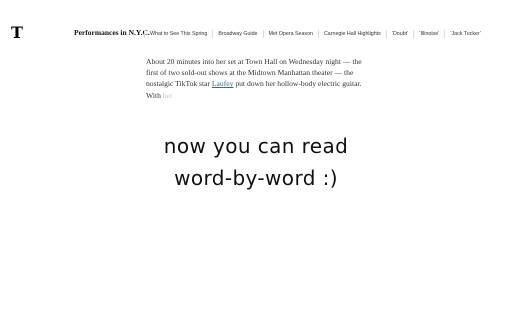  Describe the element at coordinates (112, 32) in the screenshot. I see `section-title: Performances in N.Y.C.` at that location.